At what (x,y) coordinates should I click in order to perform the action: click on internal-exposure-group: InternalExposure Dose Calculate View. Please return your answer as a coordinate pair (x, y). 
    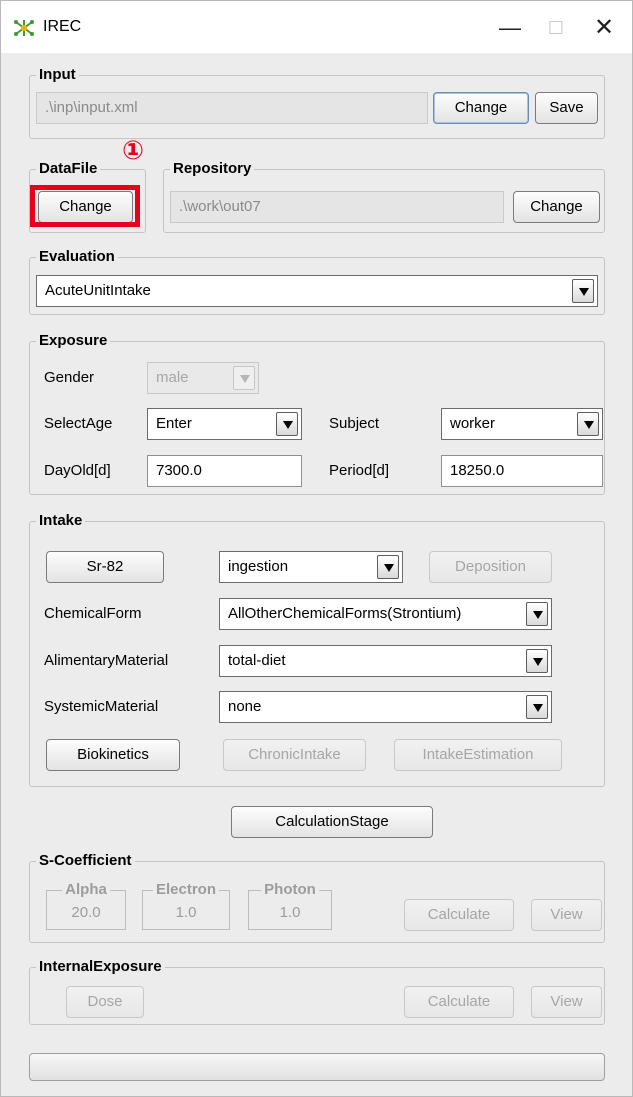
    Looking at the image, I should click on (317, 991).